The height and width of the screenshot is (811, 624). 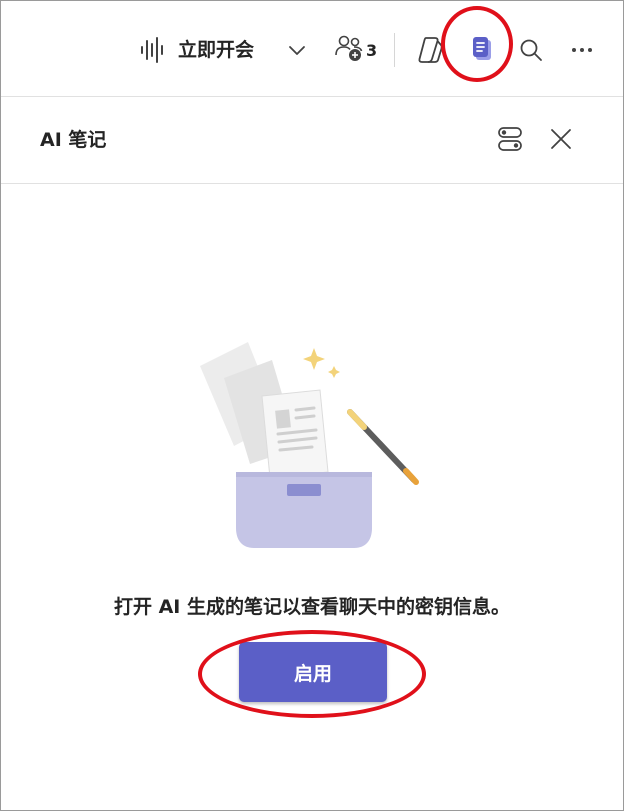 What do you see at coordinates (311, 607) in the screenshot?
I see `enable-prompt-message: 打开 AI 生成的笔记以查看聊天中的密钥信息。` at bounding box center [311, 607].